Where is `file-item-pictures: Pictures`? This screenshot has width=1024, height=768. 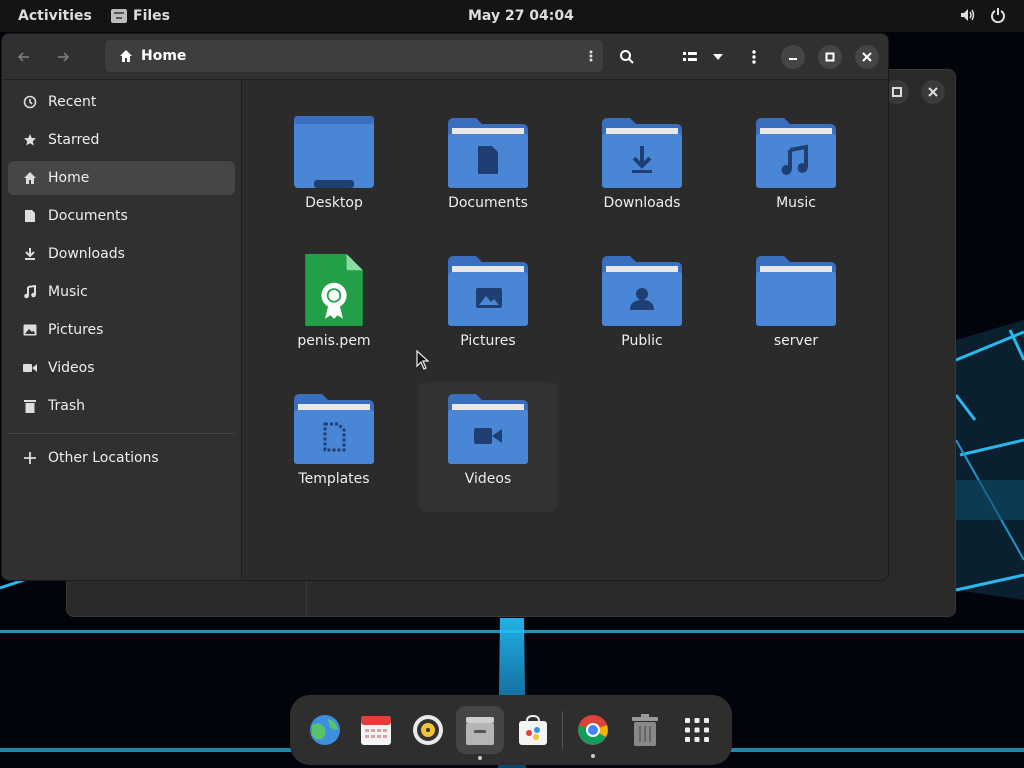 file-item-pictures: Pictures is located at coordinates (488, 309).